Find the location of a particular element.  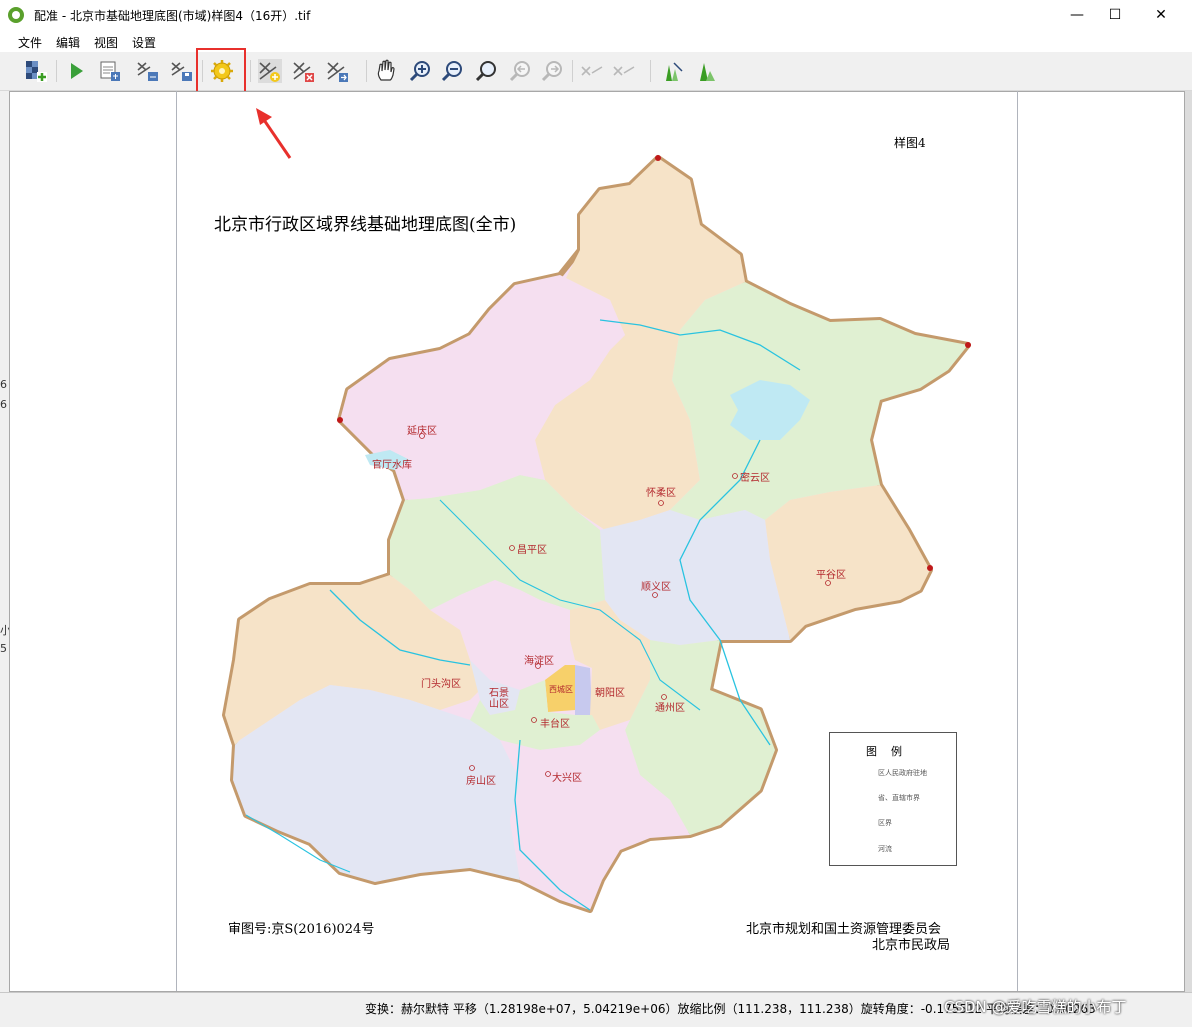

legend-label: 区界 is located at coordinates (885, 823).